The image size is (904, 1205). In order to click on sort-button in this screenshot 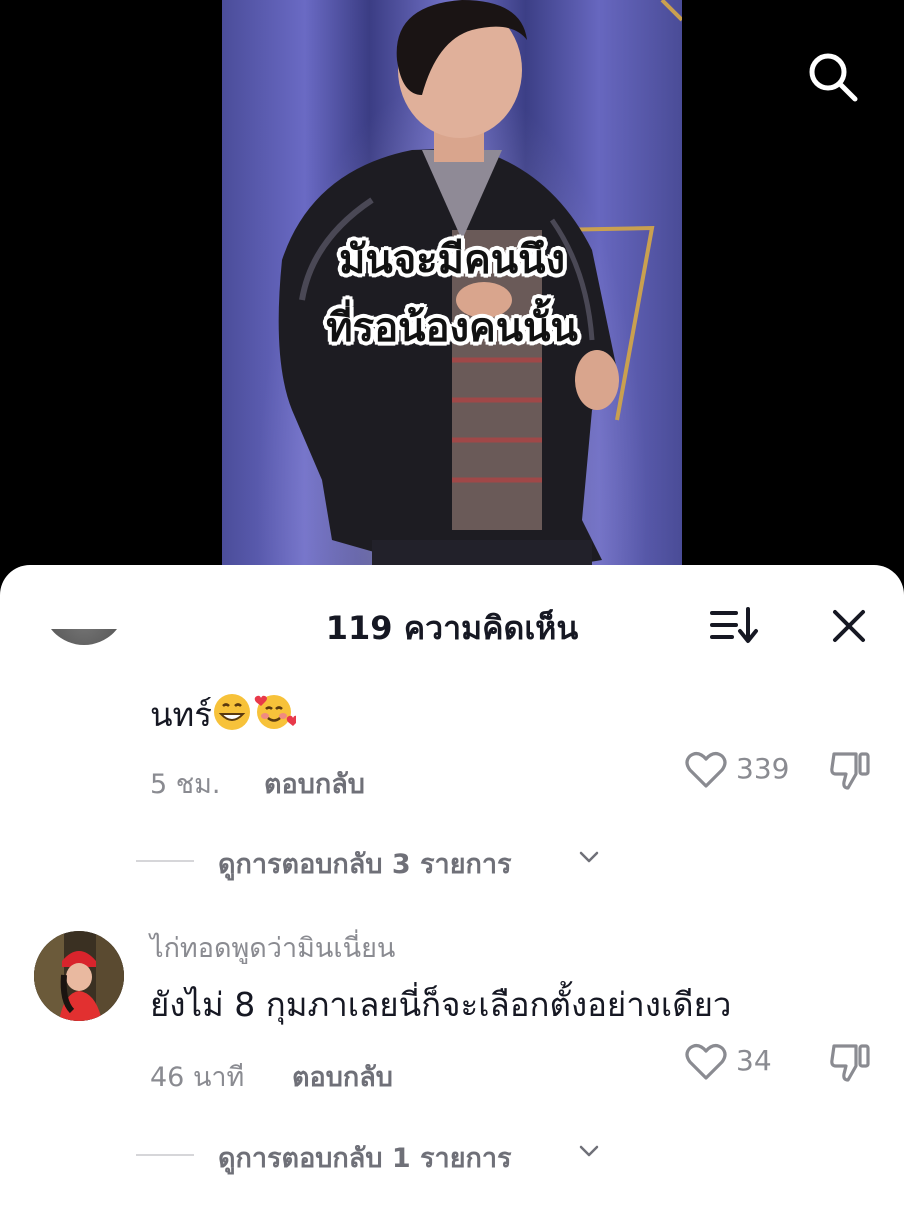, I will do `click(733, 625)`.